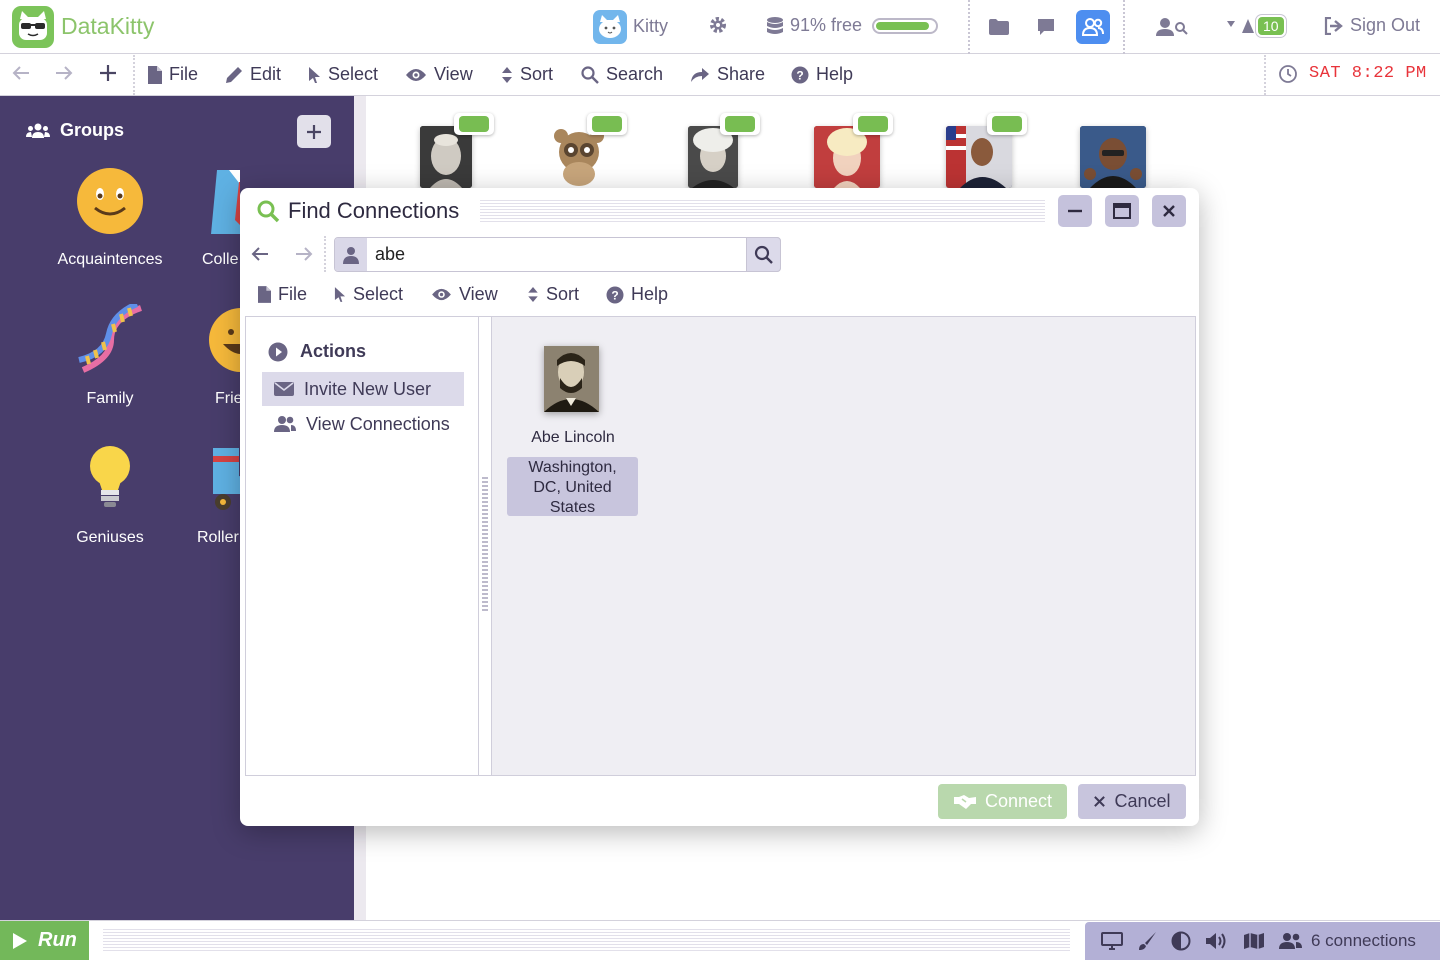  What do you see at coordinates (1172, 27) in the screenshot?
I see `user-search-icon` at bounding box center [1172, 27].